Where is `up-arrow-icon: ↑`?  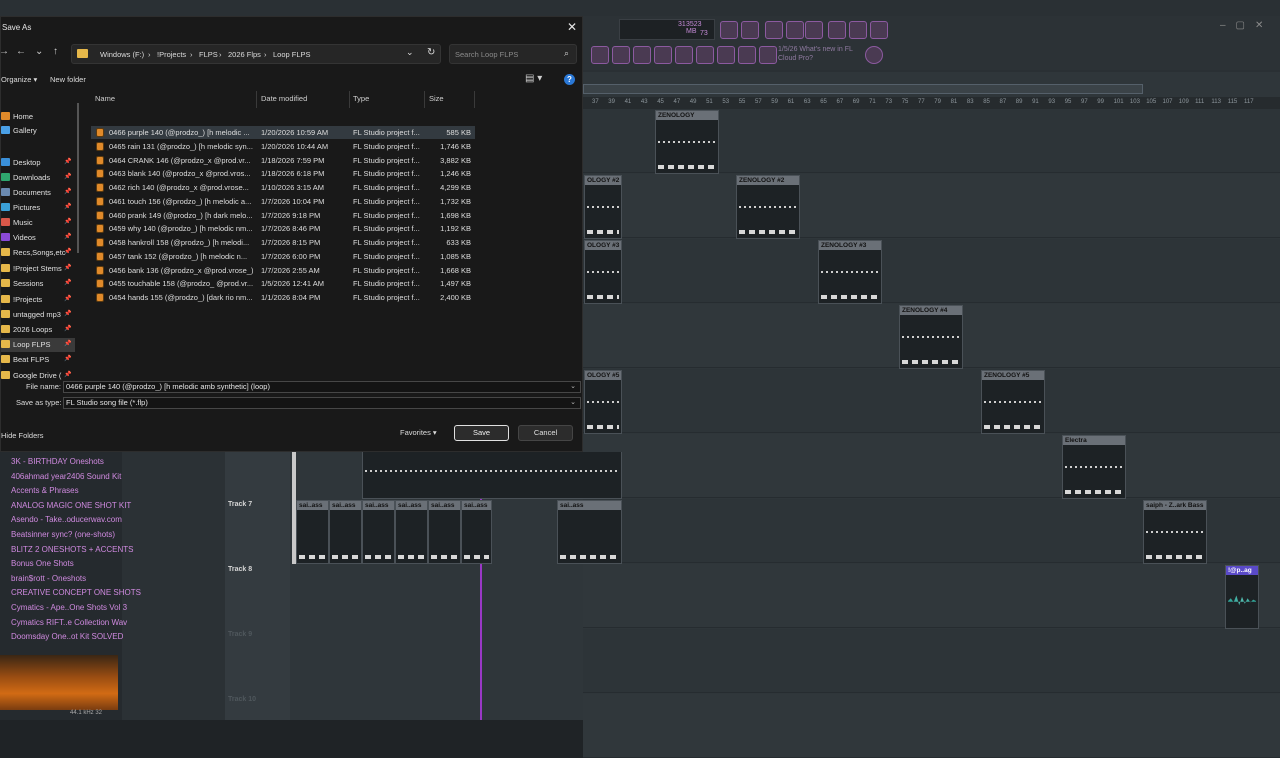 up-arrow-icon: ↑ is located at coordinates (55, 51).